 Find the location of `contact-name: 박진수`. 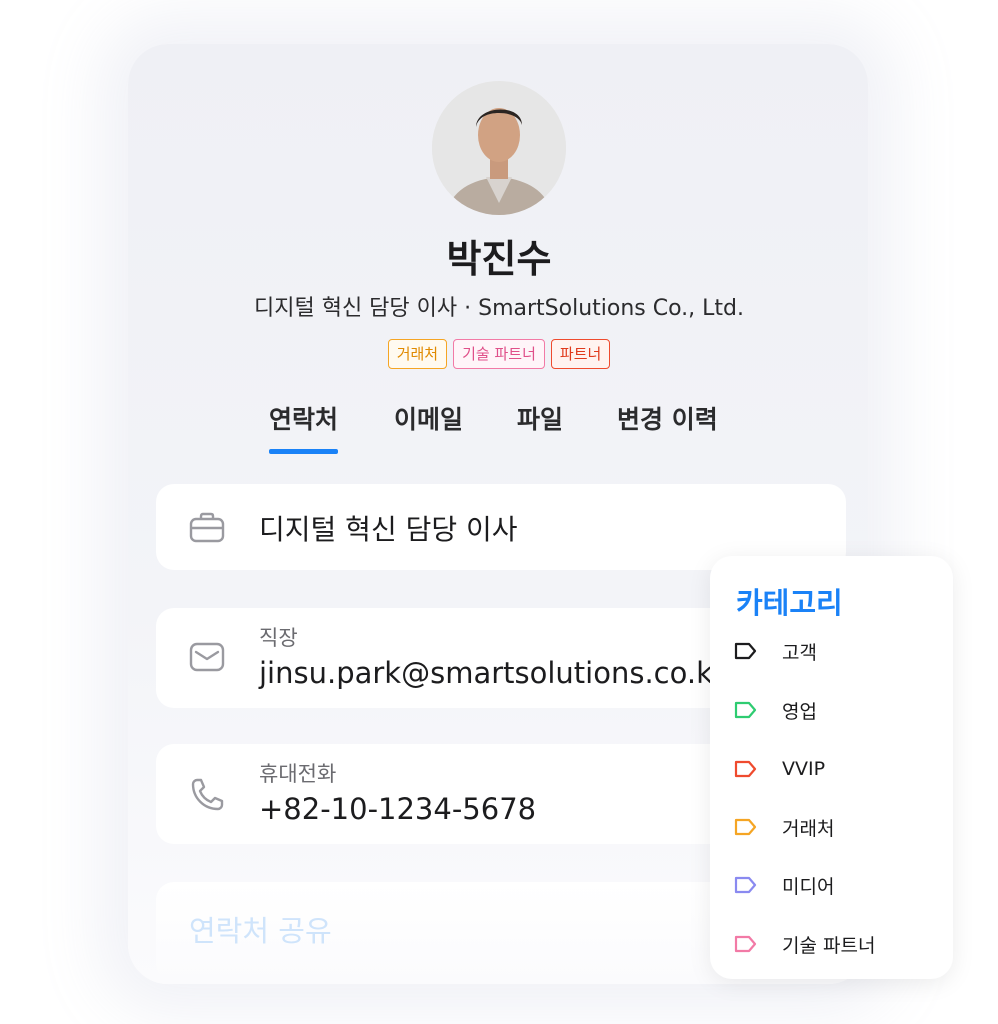

contact-name: 박진수 is located at coordinates (499, 259).